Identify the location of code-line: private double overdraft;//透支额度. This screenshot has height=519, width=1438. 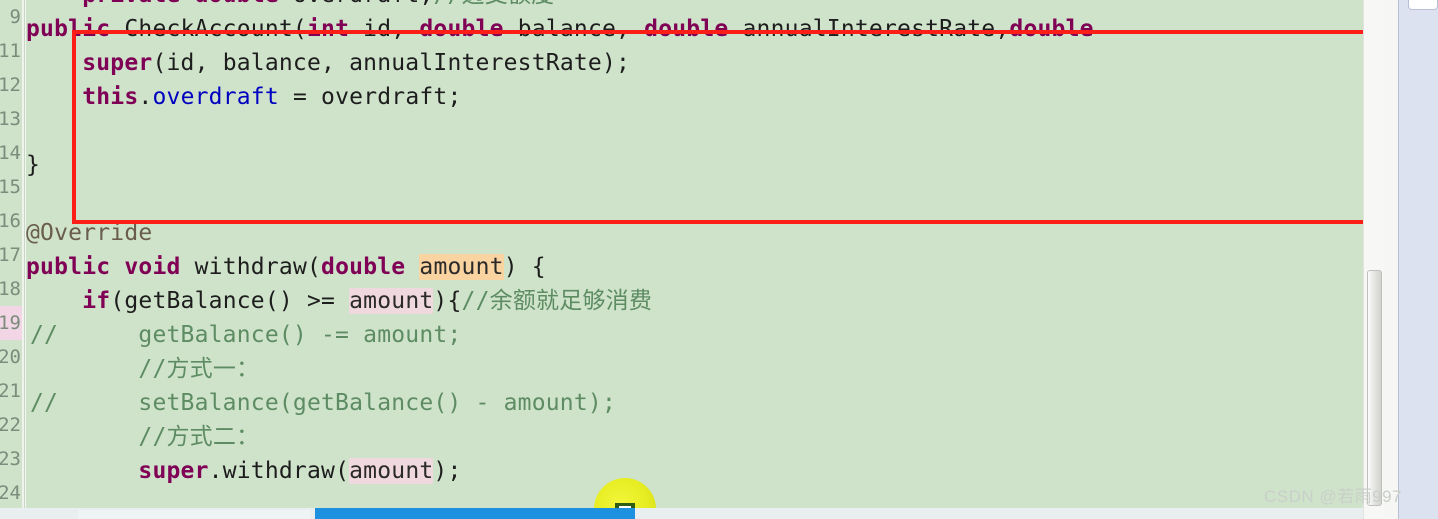
(694, 6).